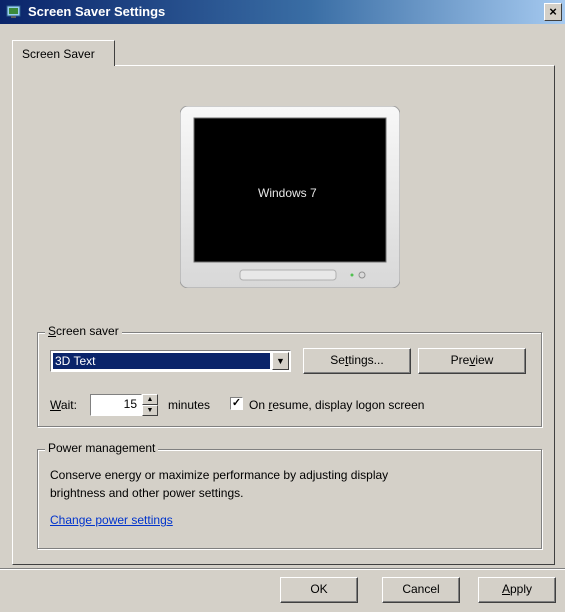 The image size is (565, 612). I want to click on change-power-settings-link: Change power settings, so click(111, 520).